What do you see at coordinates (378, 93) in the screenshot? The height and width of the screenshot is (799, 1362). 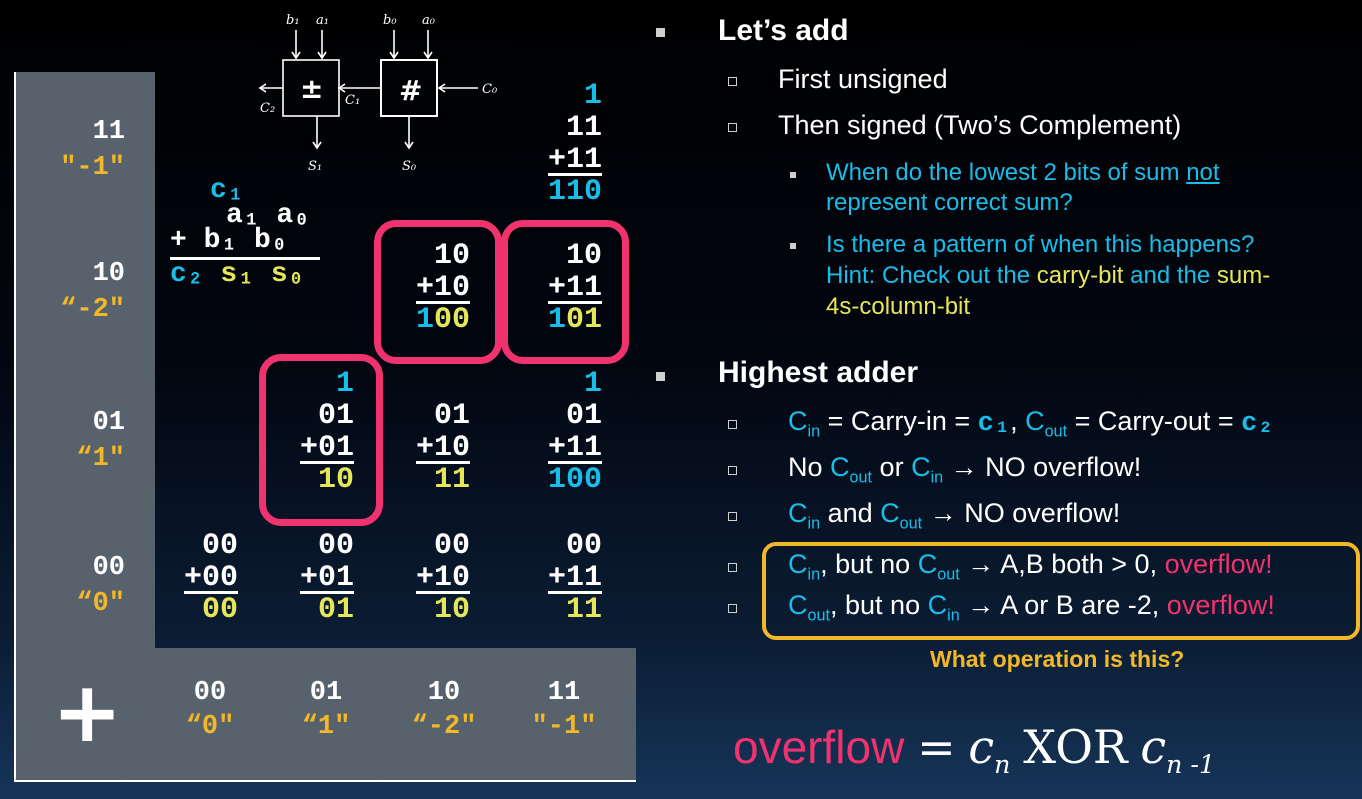 I see `adder-circuit-diagram: ± # b₁ a₁ b₀ a₀ C₂ C₁ C₀ S₁ S₀` at bounding box center [378, 93].